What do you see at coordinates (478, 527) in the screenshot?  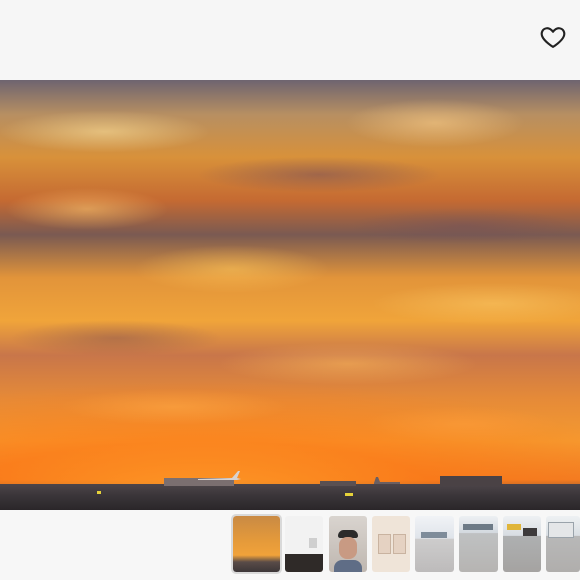 I see `thumb-structure` at bounding box center [478, 527].